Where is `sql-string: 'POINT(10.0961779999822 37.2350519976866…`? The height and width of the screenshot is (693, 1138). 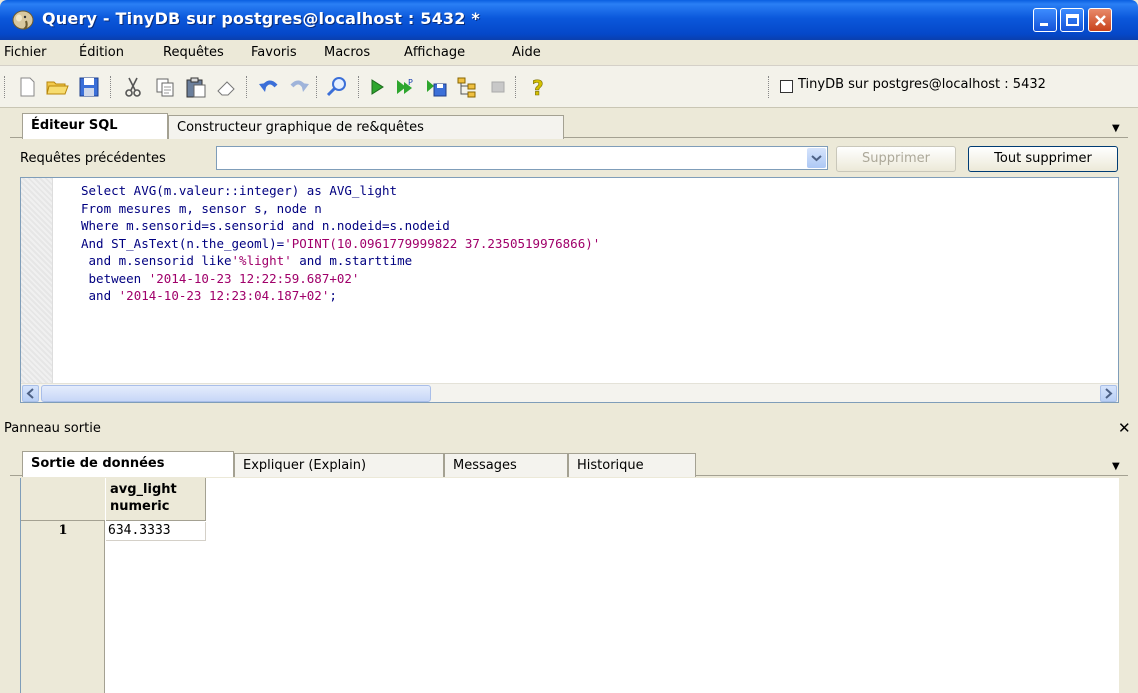
sql-string: 'POINT(10.0961779999822 37.2350519976866… is located at coordinates (442, 243).